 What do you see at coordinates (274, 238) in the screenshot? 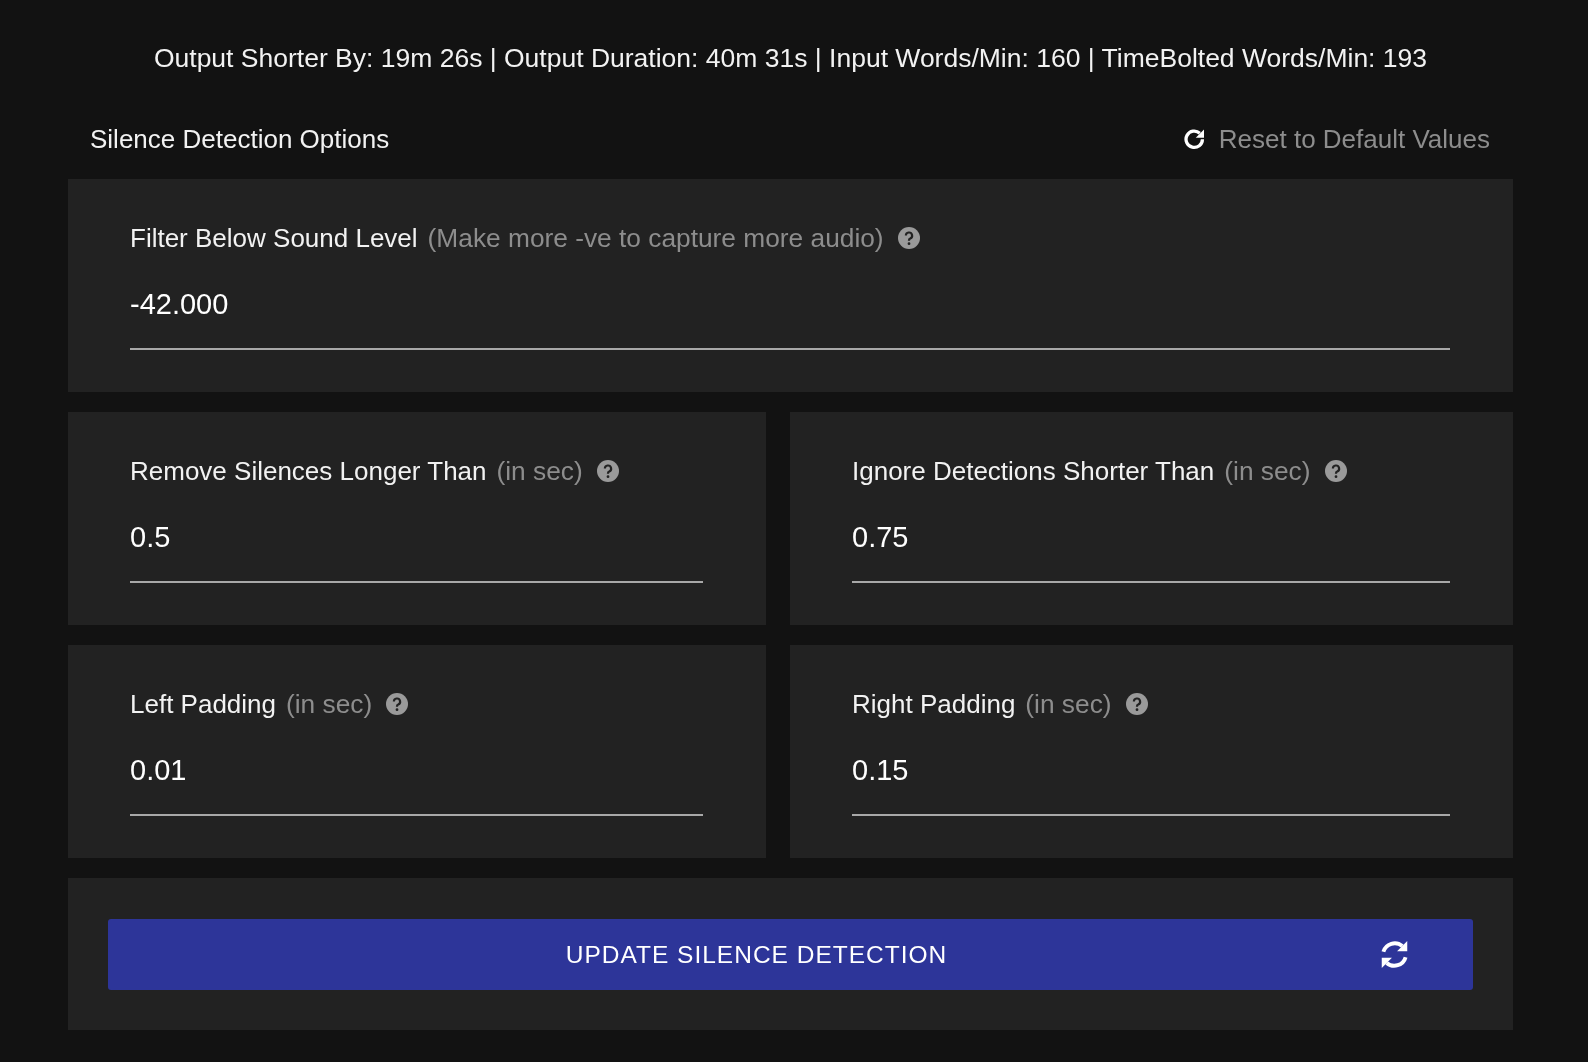
I see `field-label: Filter Below Sound Level` at bounding box center [274, 238].